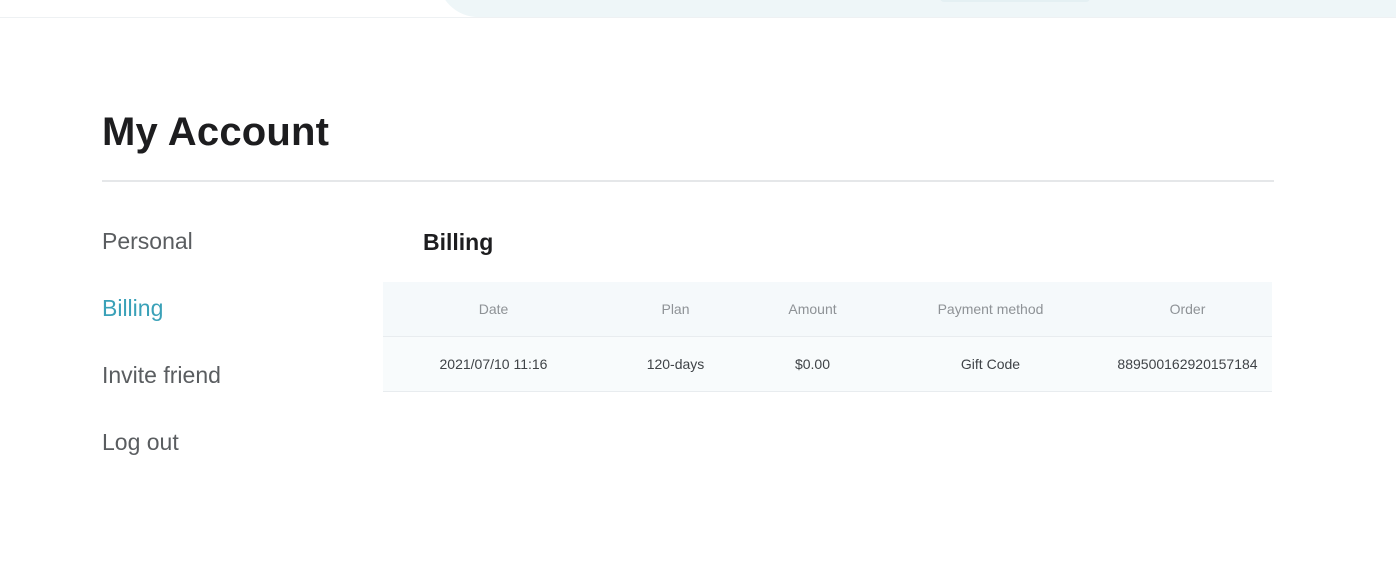 The height and width of the screenshot is (566, 1396). What do you see at coordinates (493, 309) in the screenshot?
I see `column-header-date: Date` at bounding box center [493, 309].